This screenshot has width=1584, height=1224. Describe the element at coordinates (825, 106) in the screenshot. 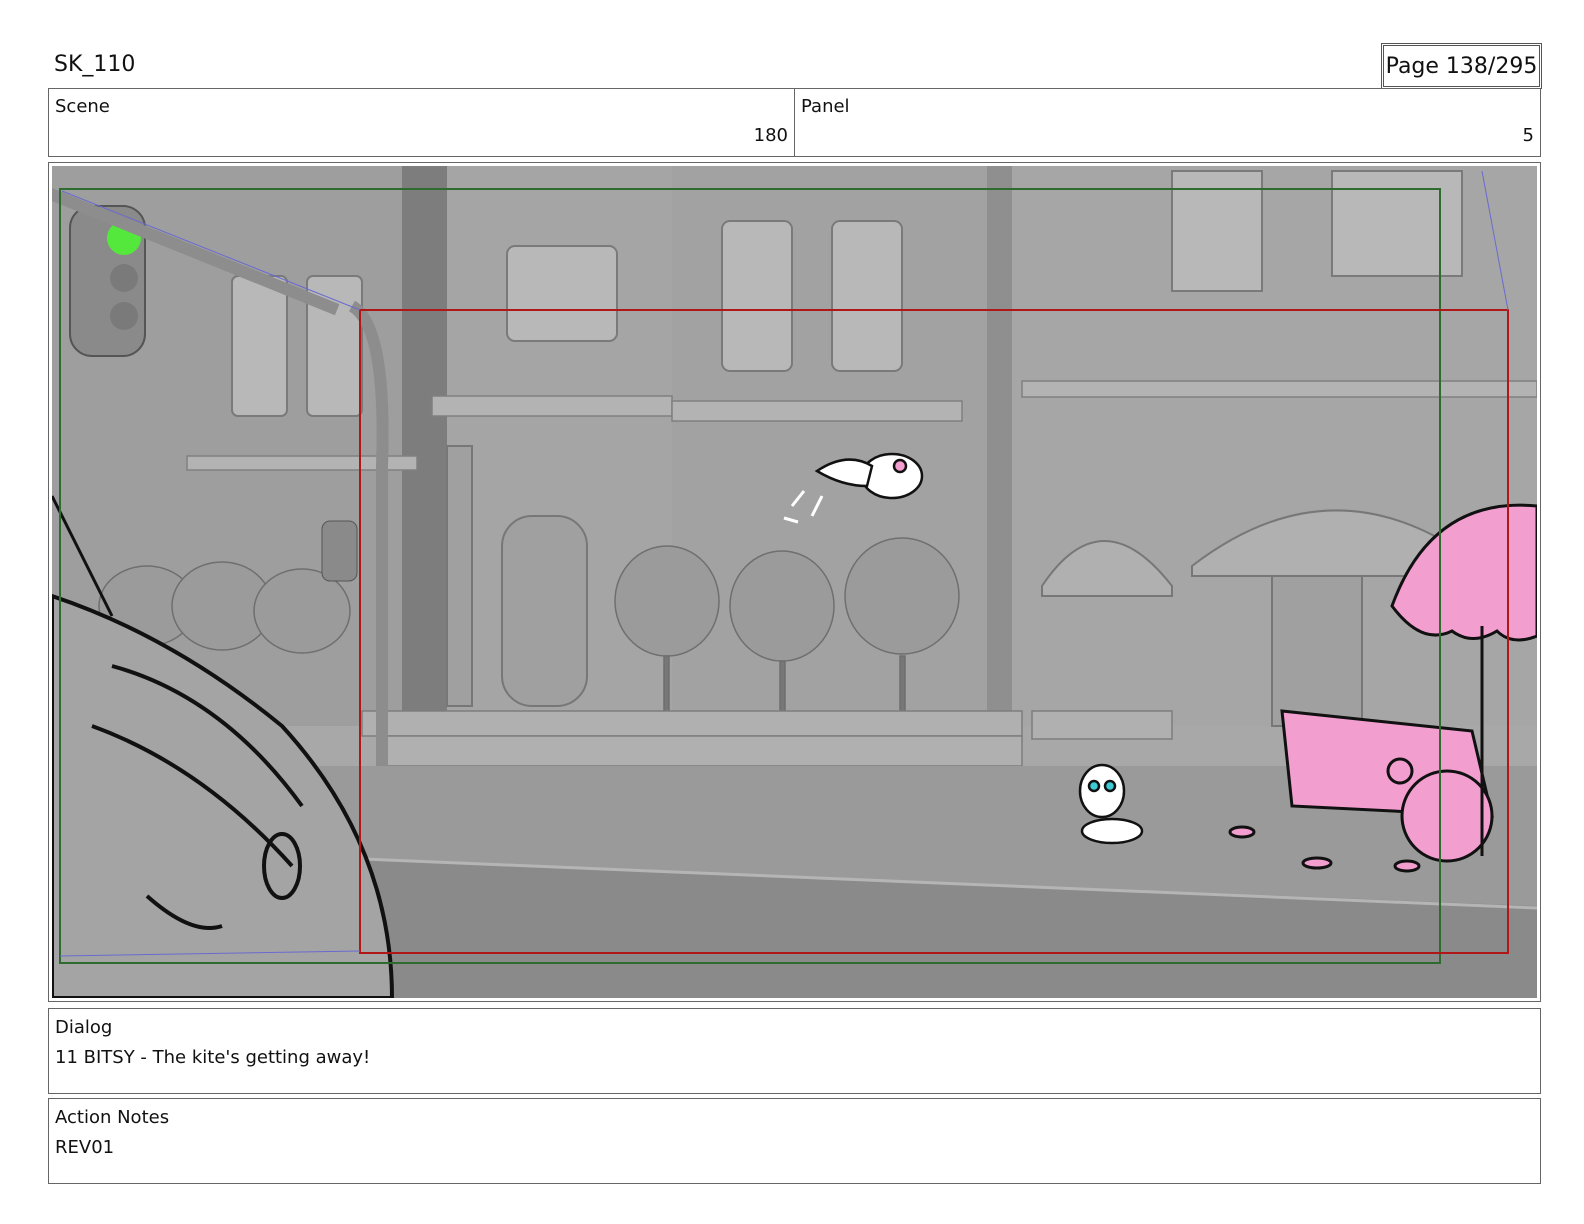

I see `panel-label: Panel` at that location.